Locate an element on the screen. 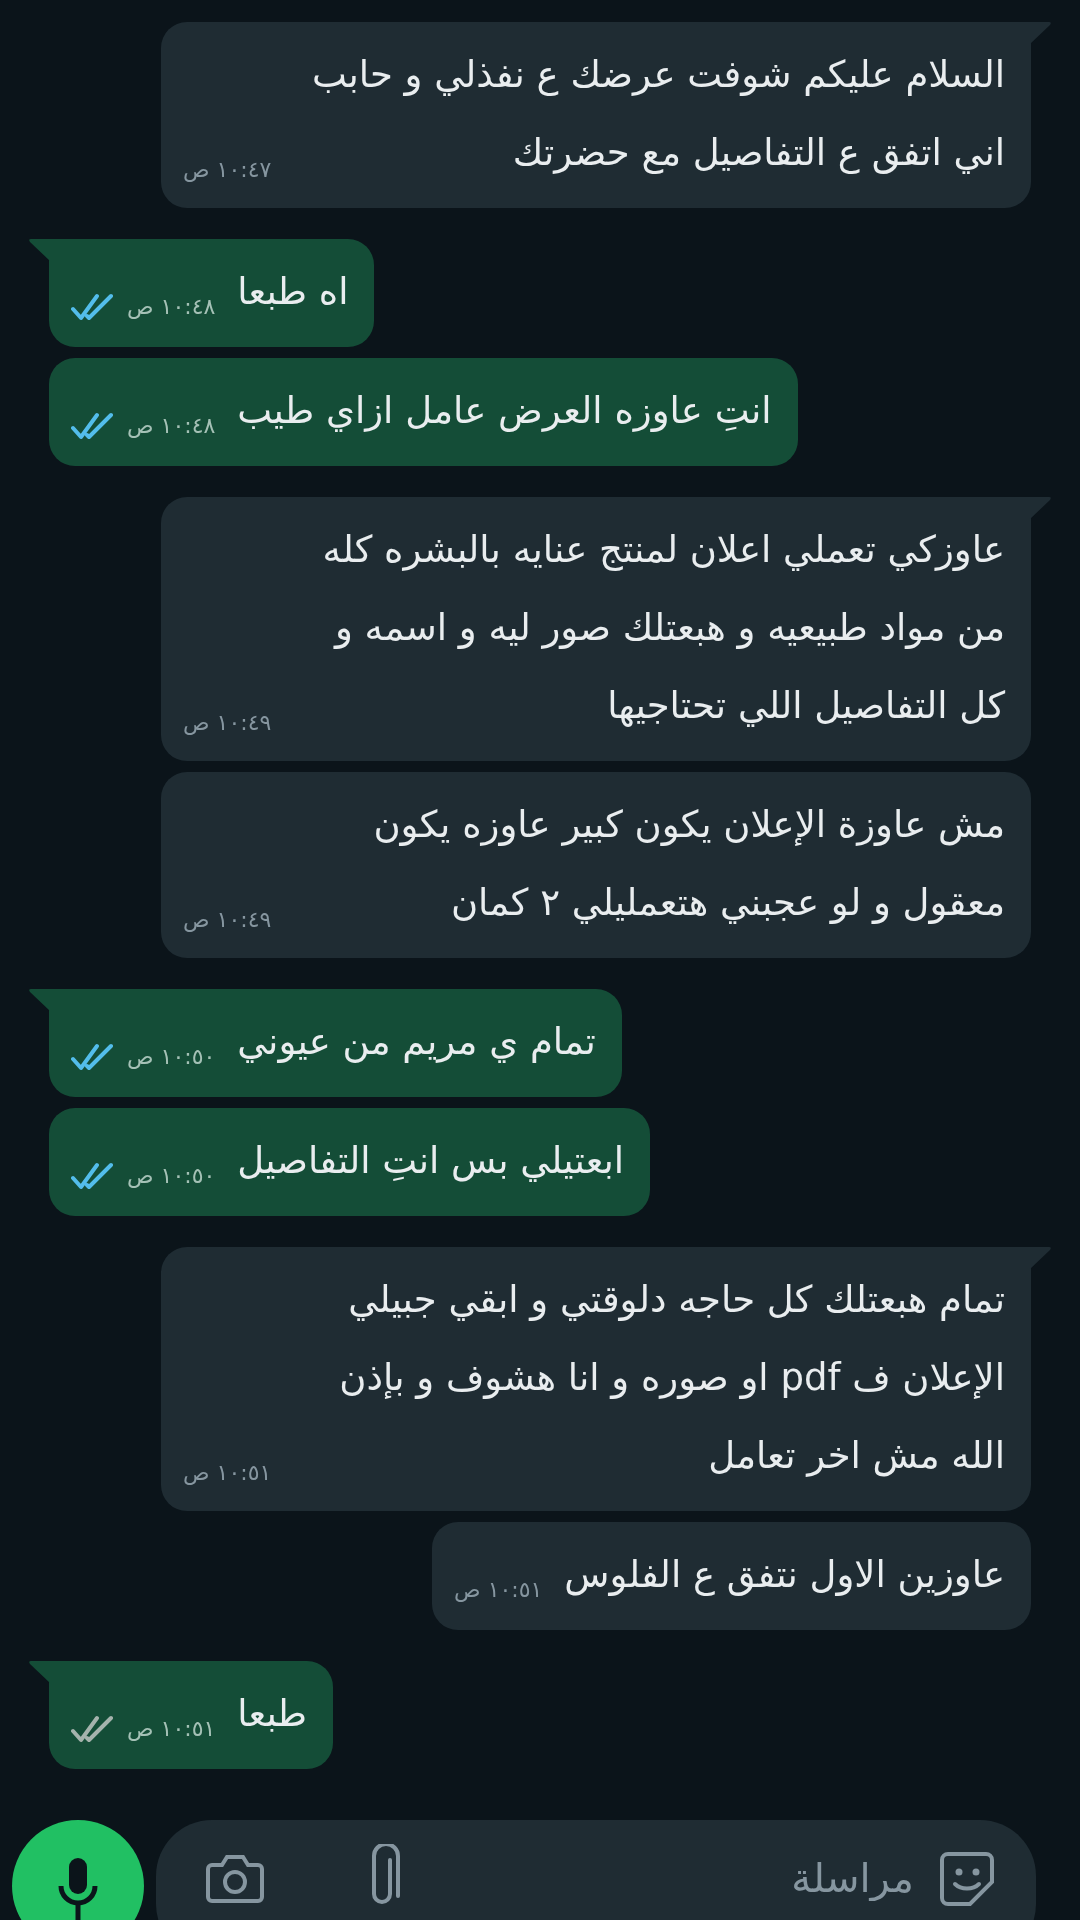  camera-icon is located at coordinates (236, 1878).